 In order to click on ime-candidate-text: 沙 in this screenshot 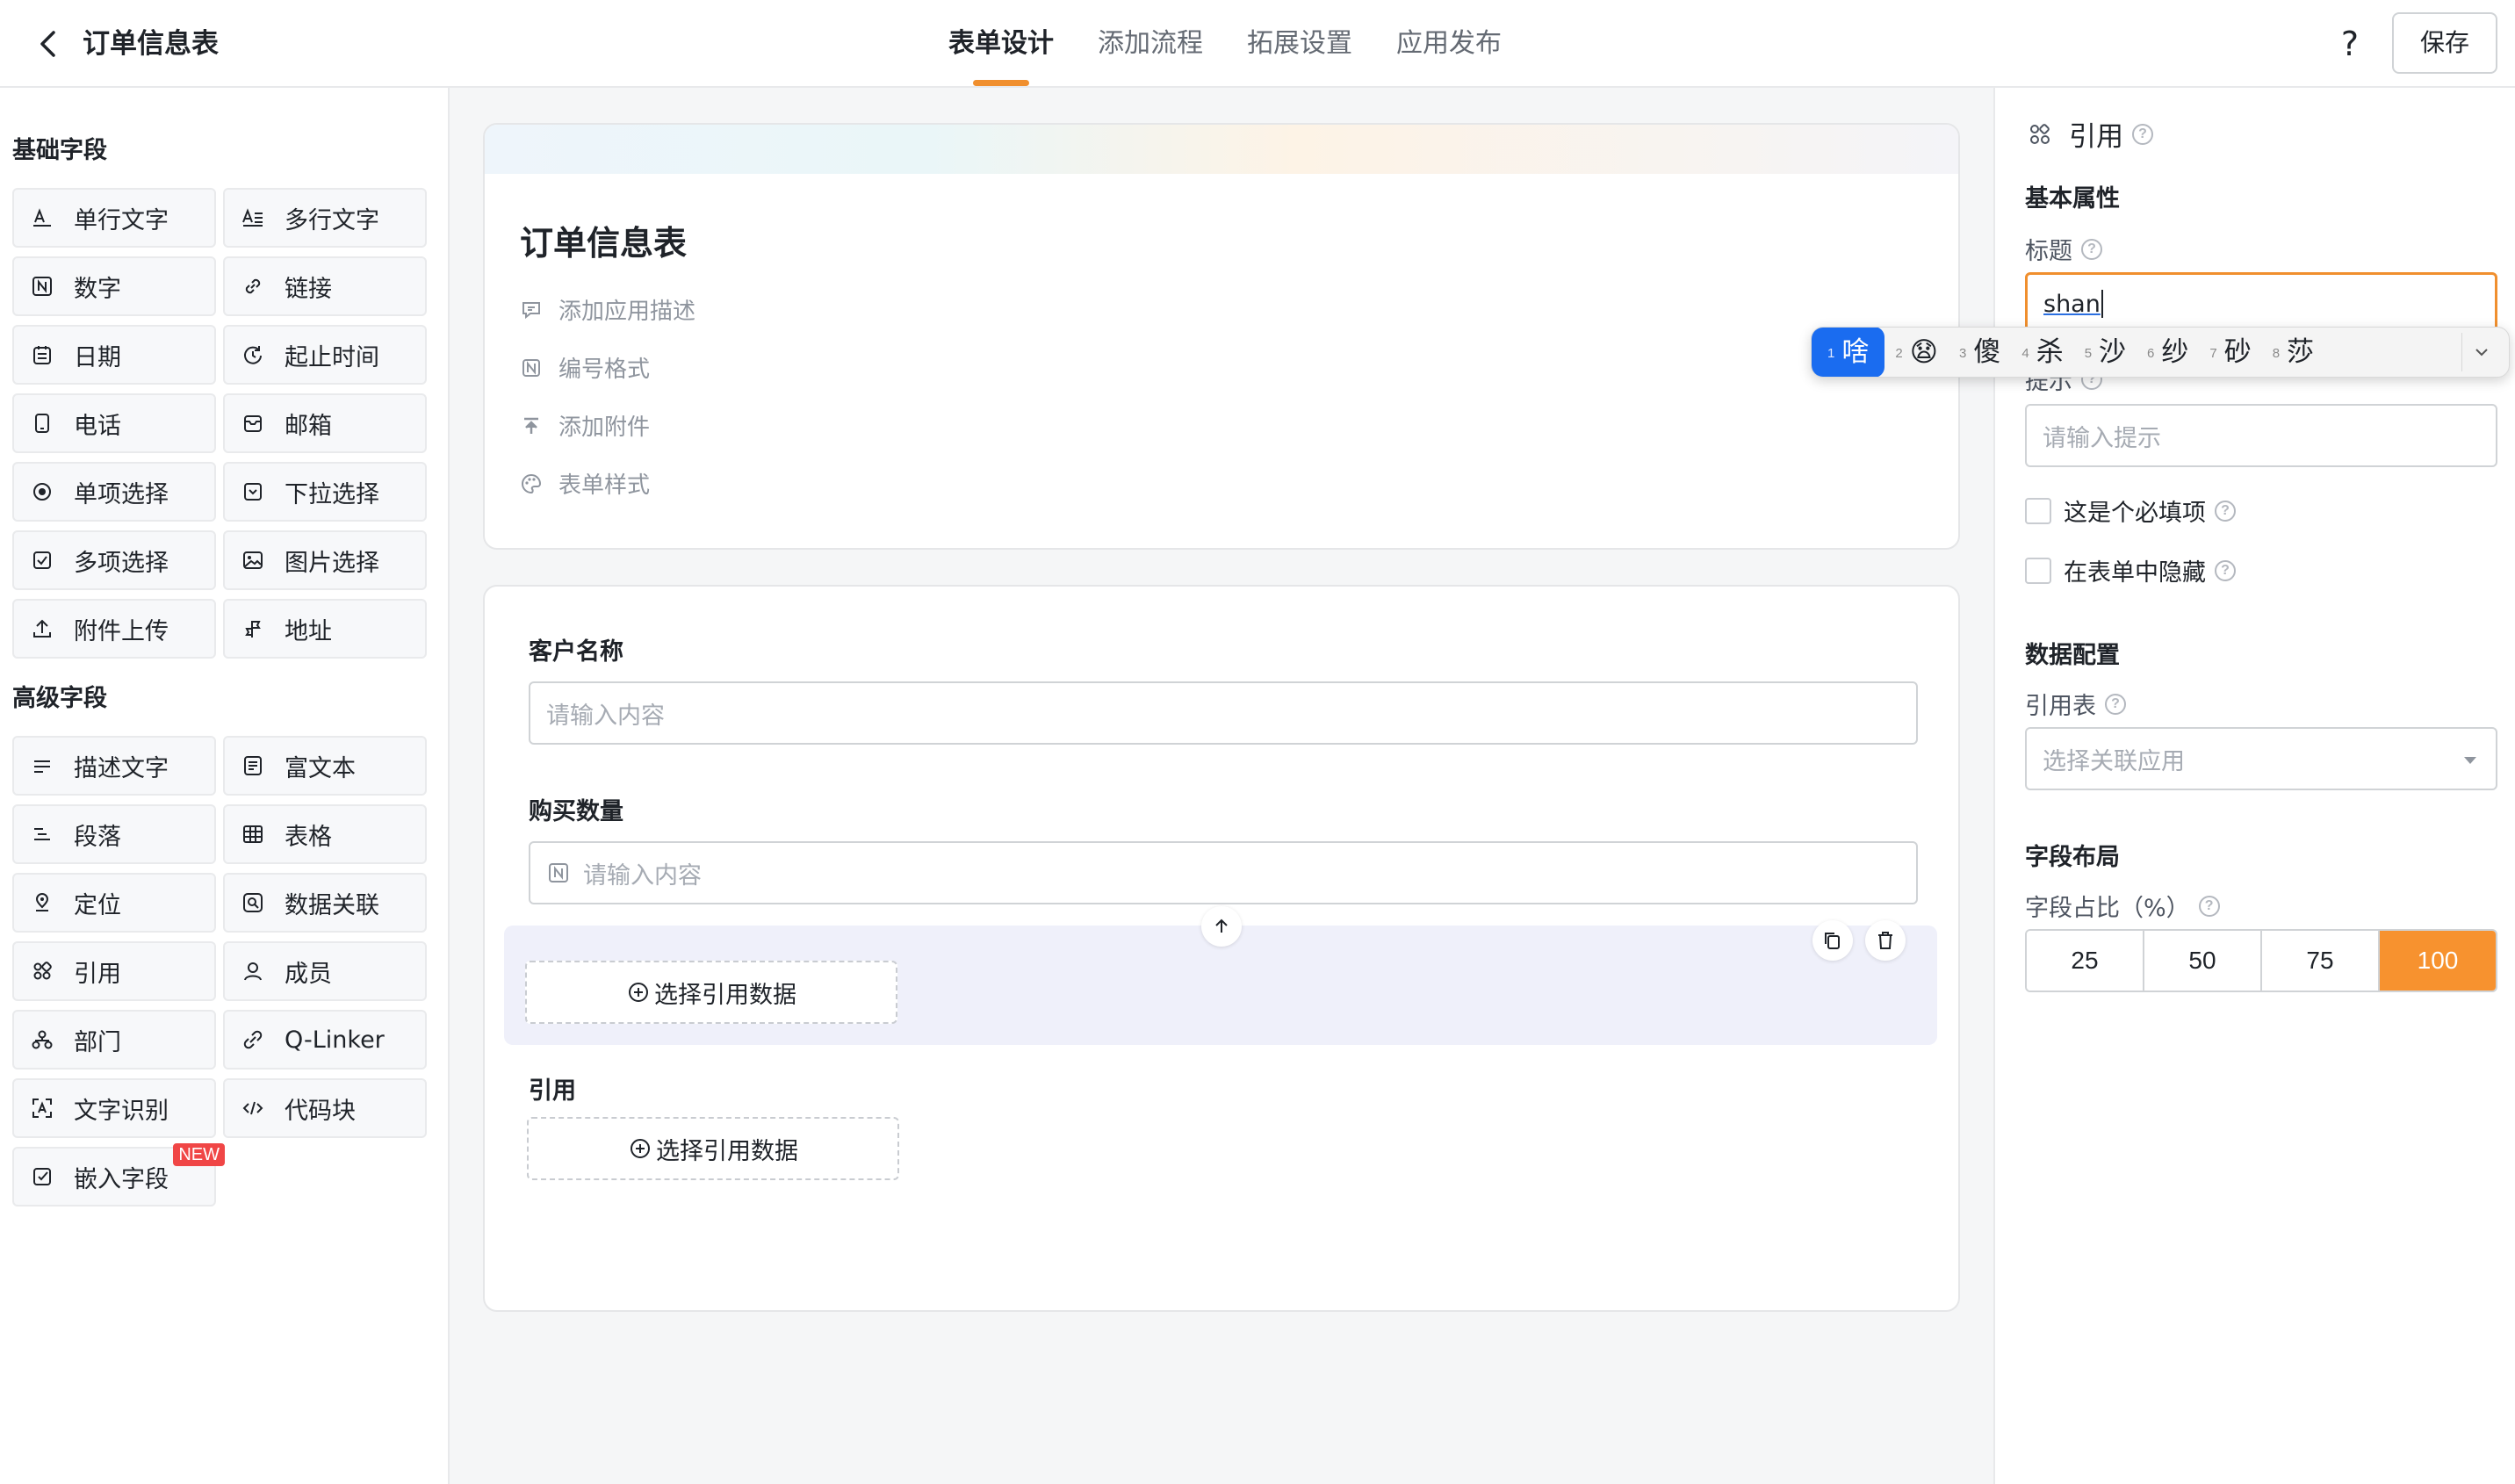, I will do `click(2113, 352)`.